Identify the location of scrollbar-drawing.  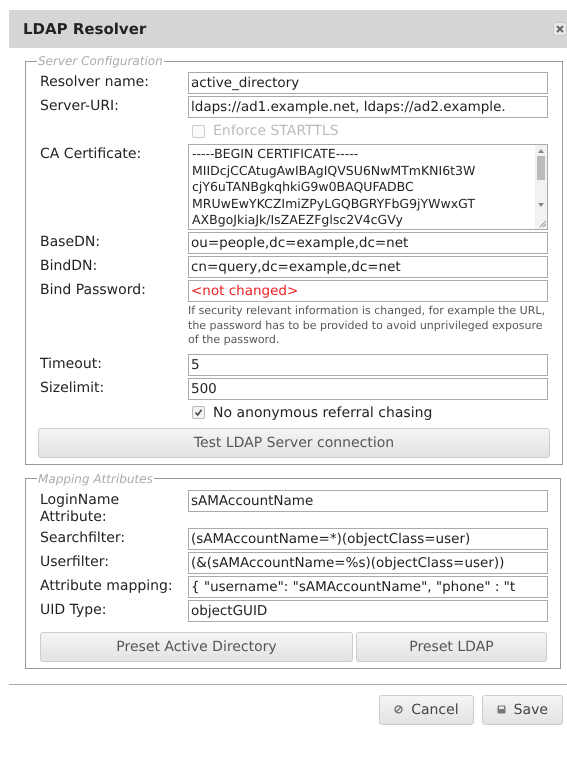
(541, 187).